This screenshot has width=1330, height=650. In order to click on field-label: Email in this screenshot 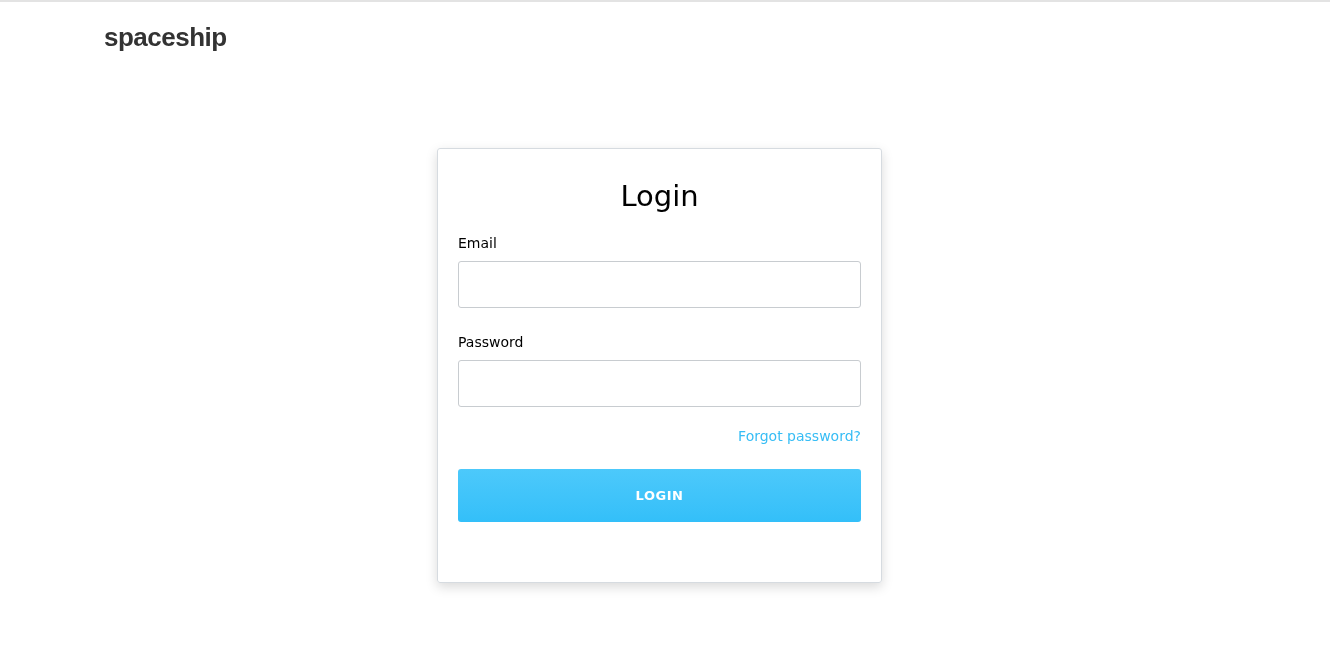, I will do `click(478, 243)`.